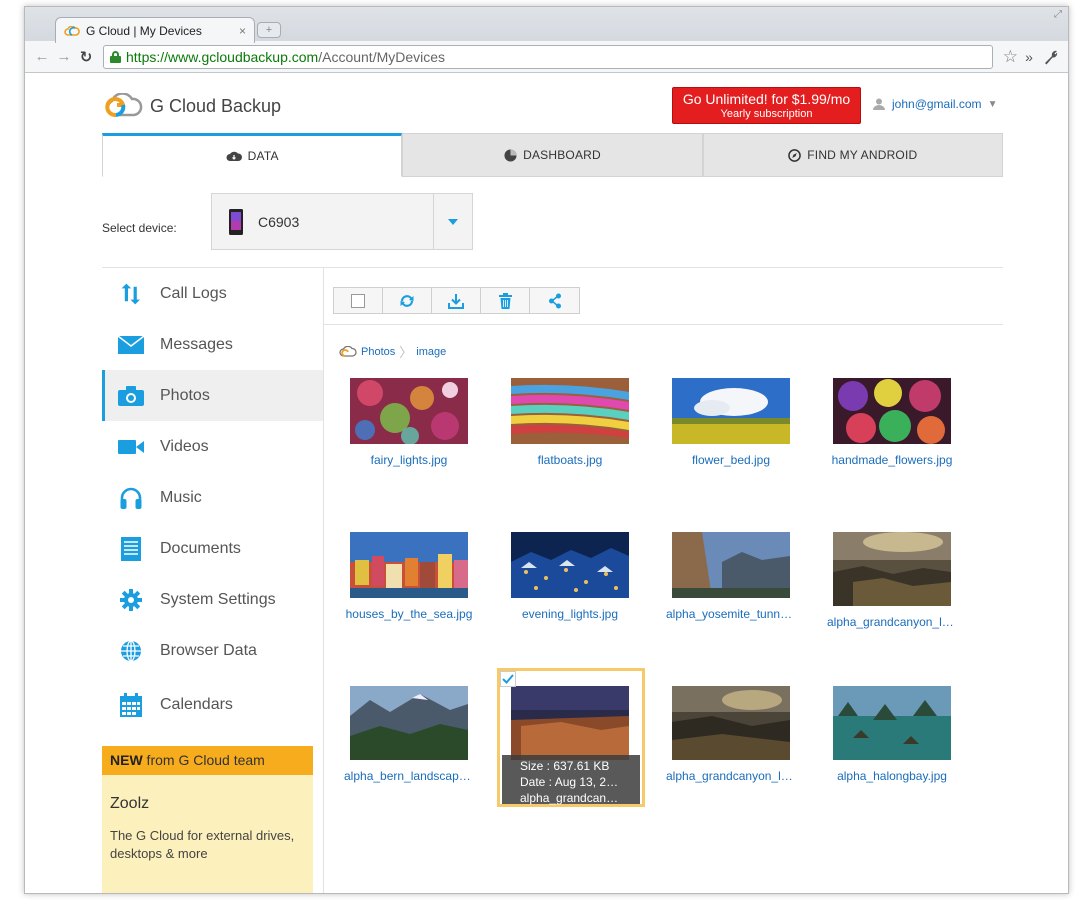  Describe the element at coordinates (185, 395) in the screenshot. I see `sidebar-item-label: Photos` at that location.